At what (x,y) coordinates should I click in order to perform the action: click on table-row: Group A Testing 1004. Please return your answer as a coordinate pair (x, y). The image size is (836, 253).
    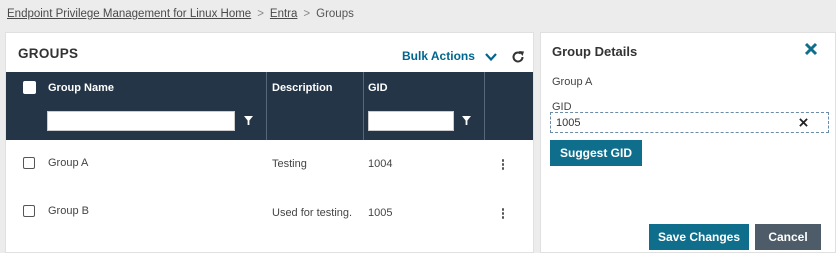
    Looking at the image, I should click on (269, 164).